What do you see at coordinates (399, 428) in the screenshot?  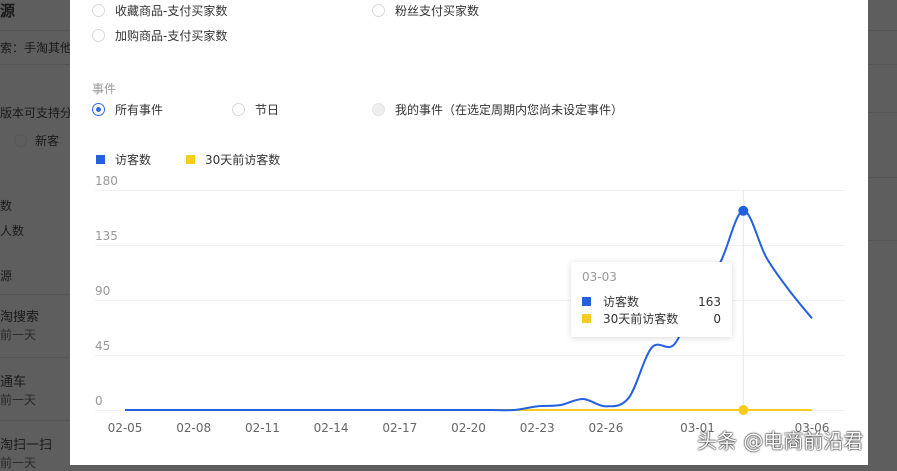 I see `x-tick-label: 02-17` at bounding box center [399, 428].